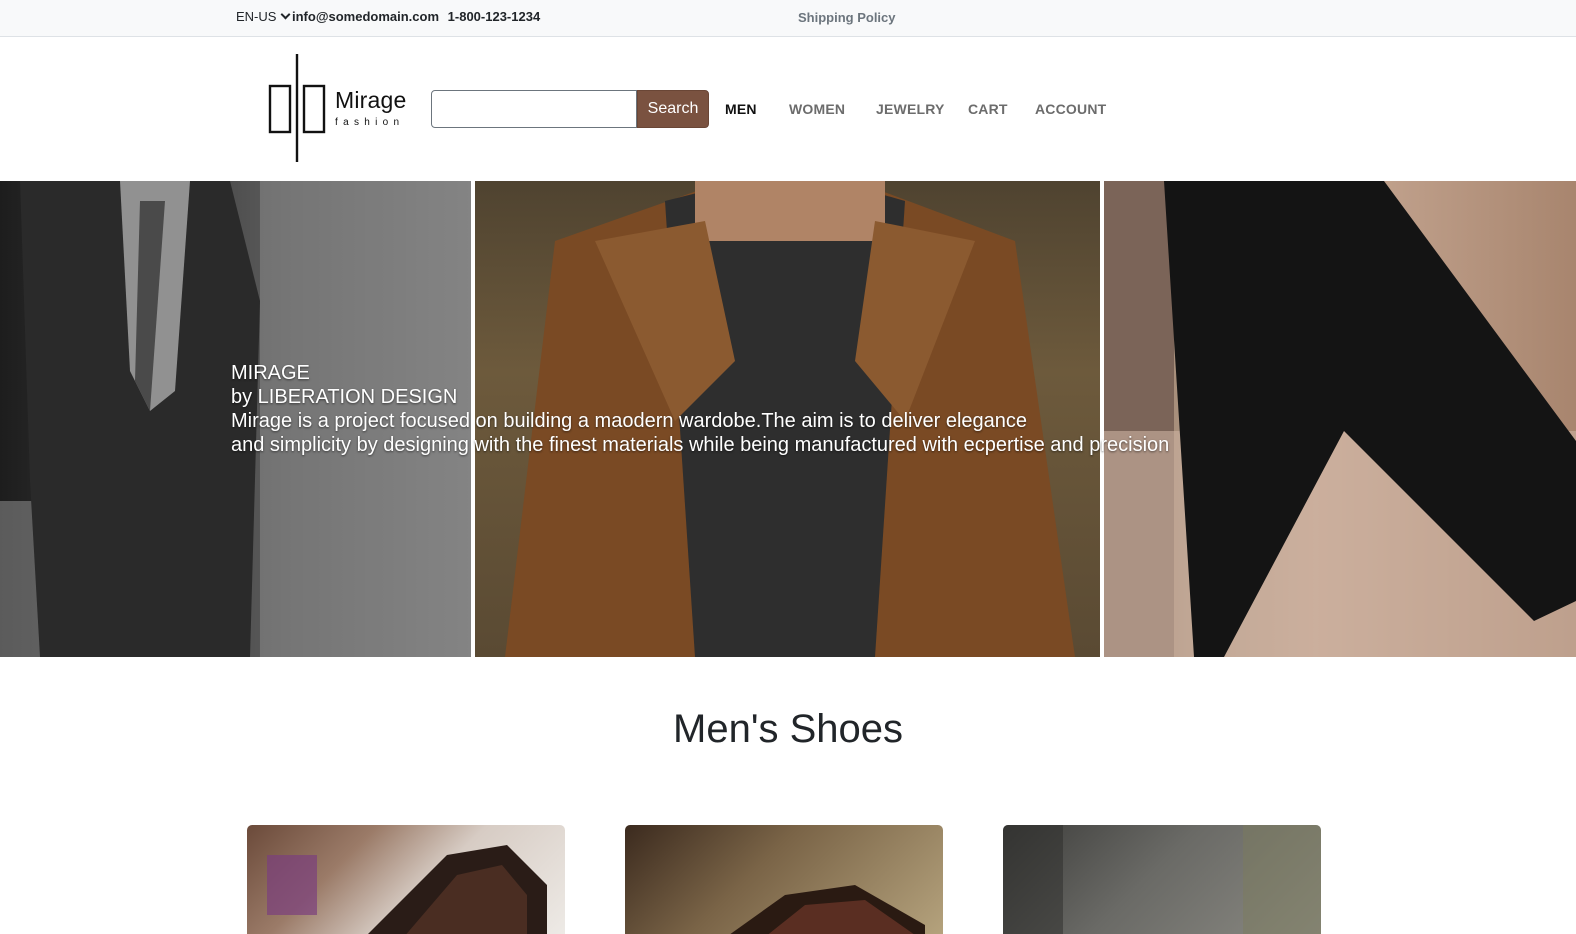 The height and width of the screenshot is (934, 1576). Describe the element at coordinates (256, 16) in the screenshot. I see `language-label: EN-US` at that location.